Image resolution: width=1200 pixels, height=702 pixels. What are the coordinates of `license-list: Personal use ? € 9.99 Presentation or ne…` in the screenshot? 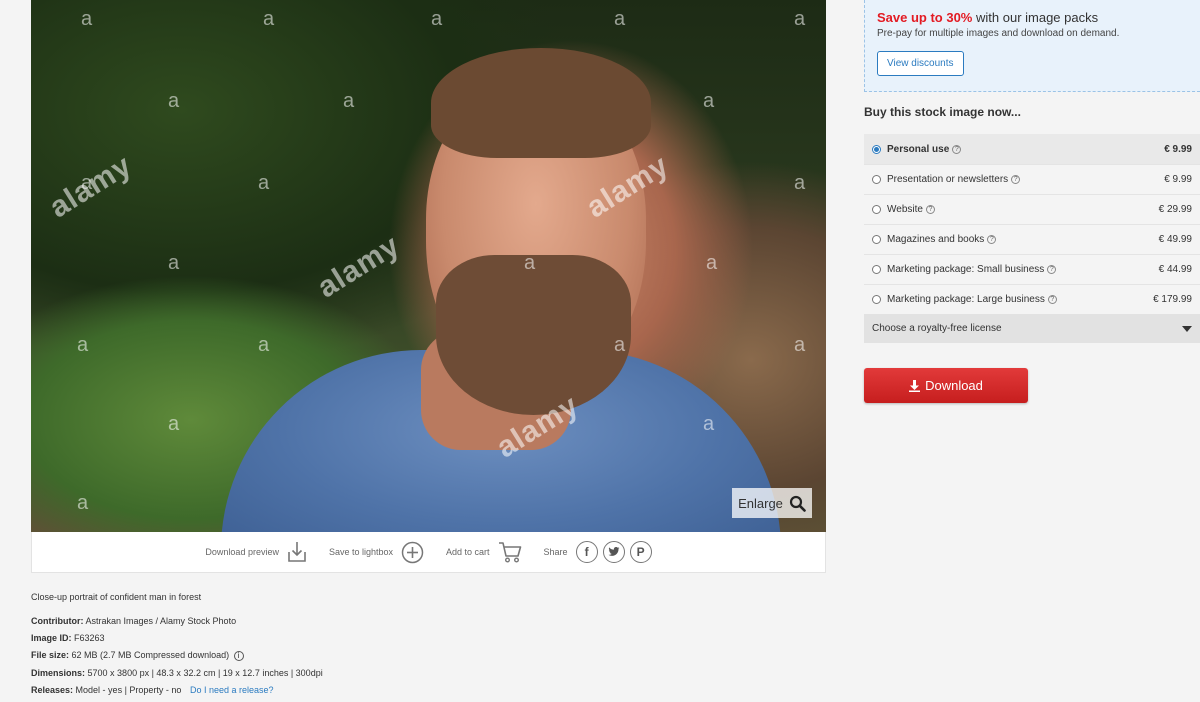 It's located at (1032, 238).